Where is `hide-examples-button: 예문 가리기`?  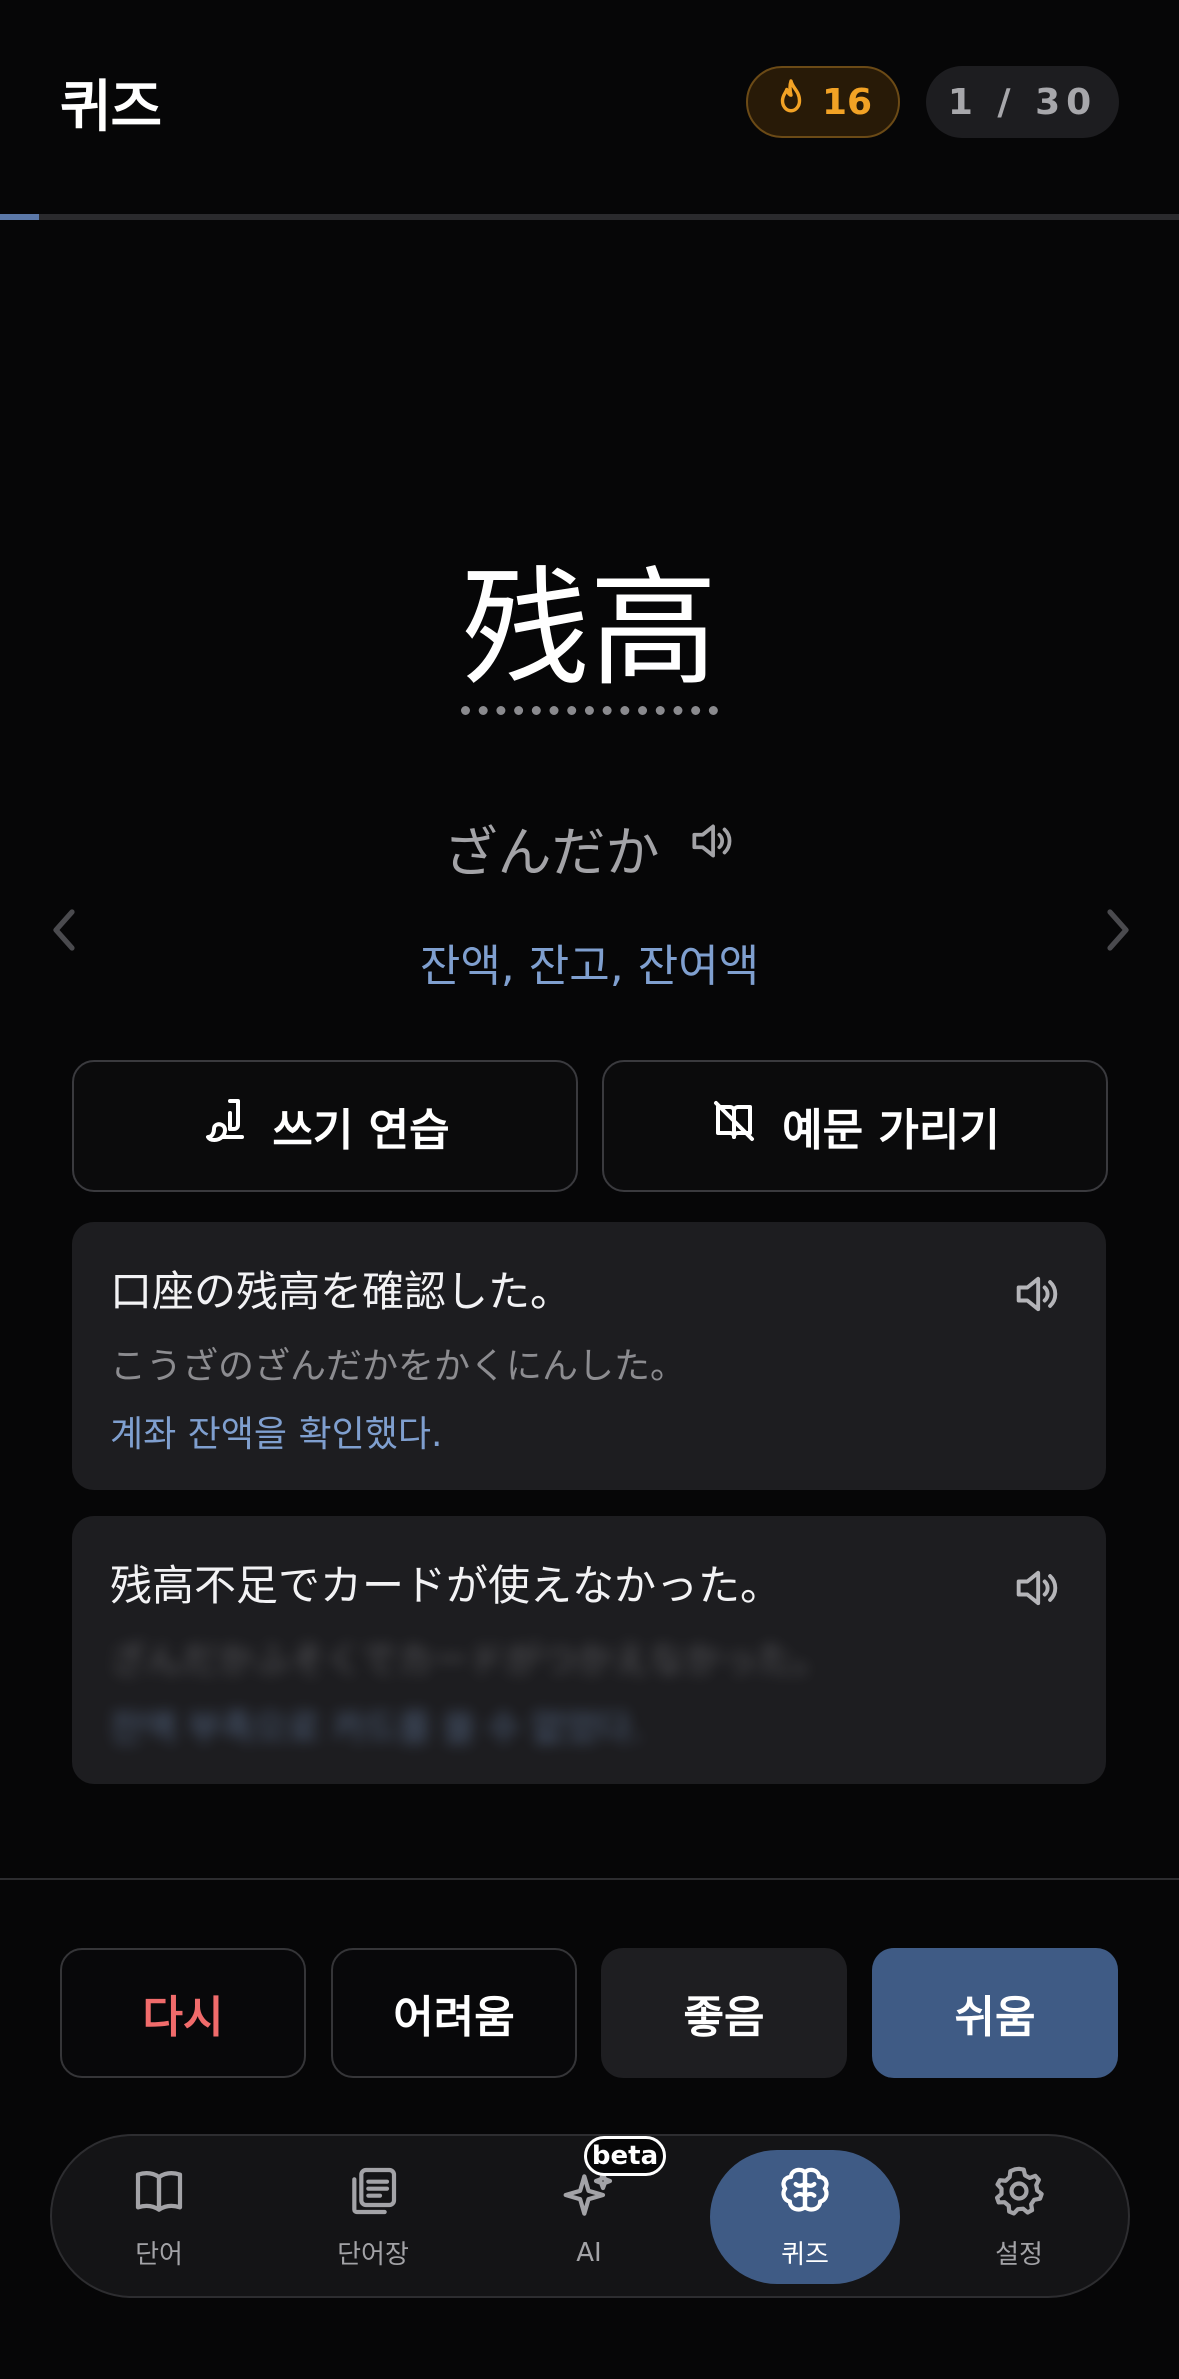
hide-examples-button: 예문 가리기 is located at coordinates (855, 1126).